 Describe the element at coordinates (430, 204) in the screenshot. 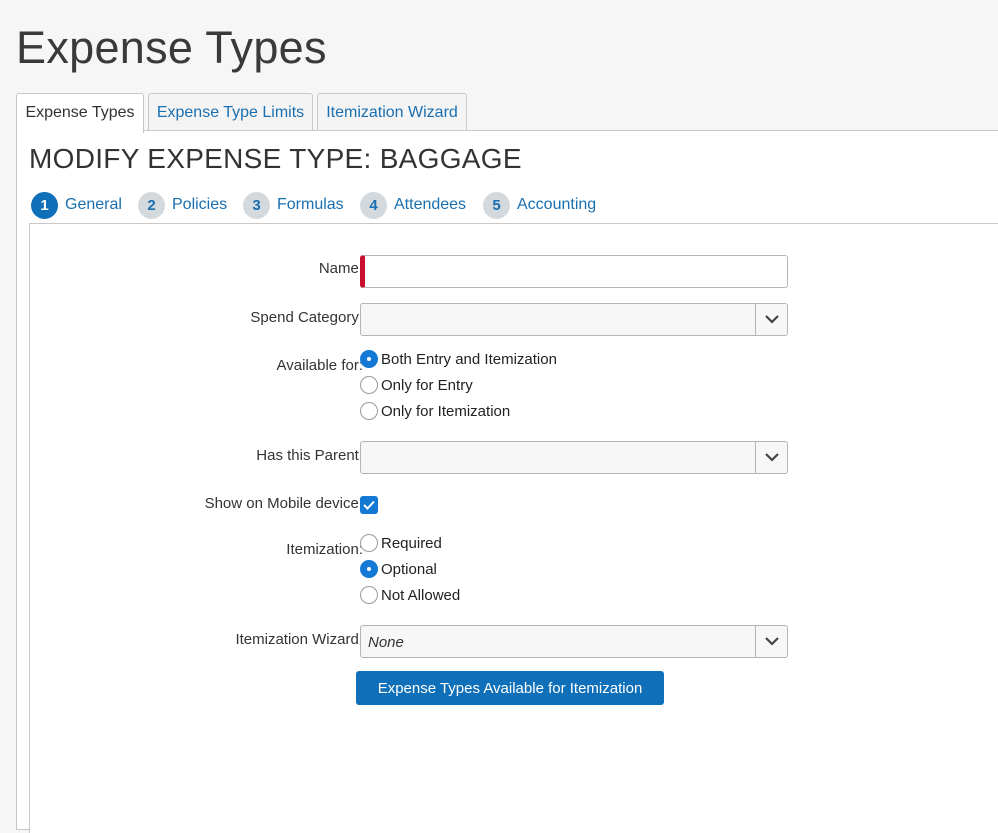

I see `step-label: Attendees` at that location.